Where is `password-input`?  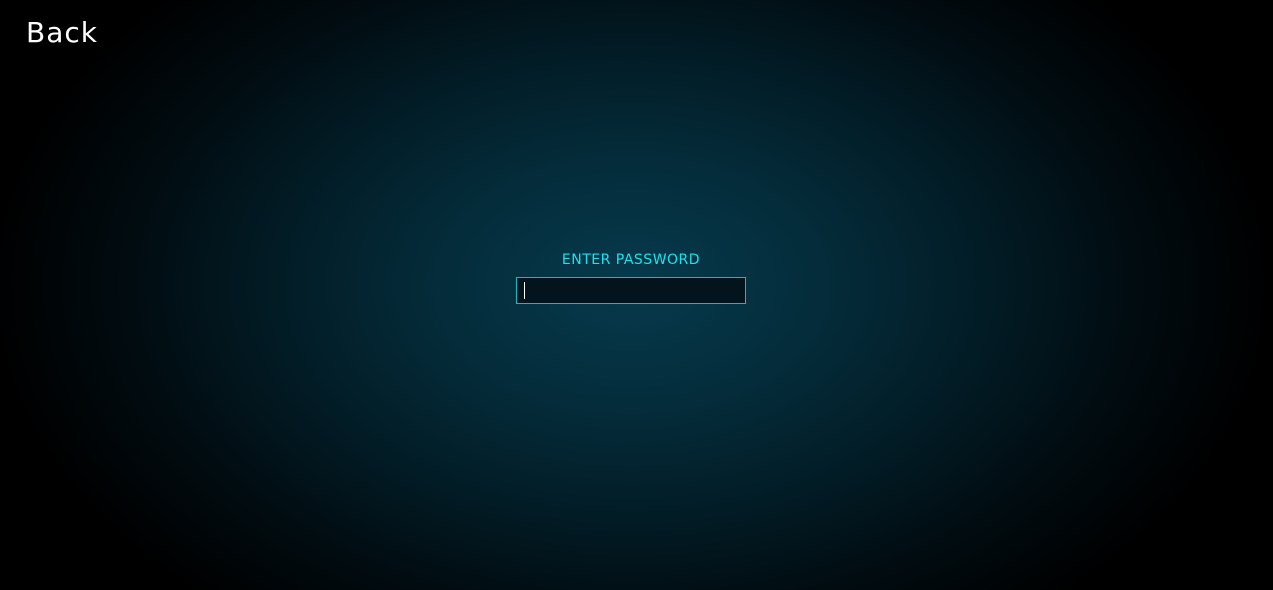 password-input is located at coordinates (631, 290).